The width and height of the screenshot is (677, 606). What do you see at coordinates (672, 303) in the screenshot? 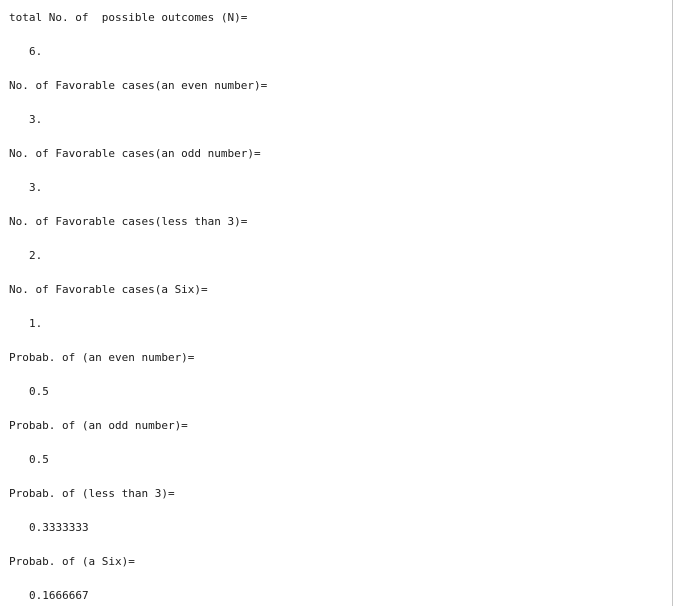
I see `console-right-border` at bounding box center [672, 303].